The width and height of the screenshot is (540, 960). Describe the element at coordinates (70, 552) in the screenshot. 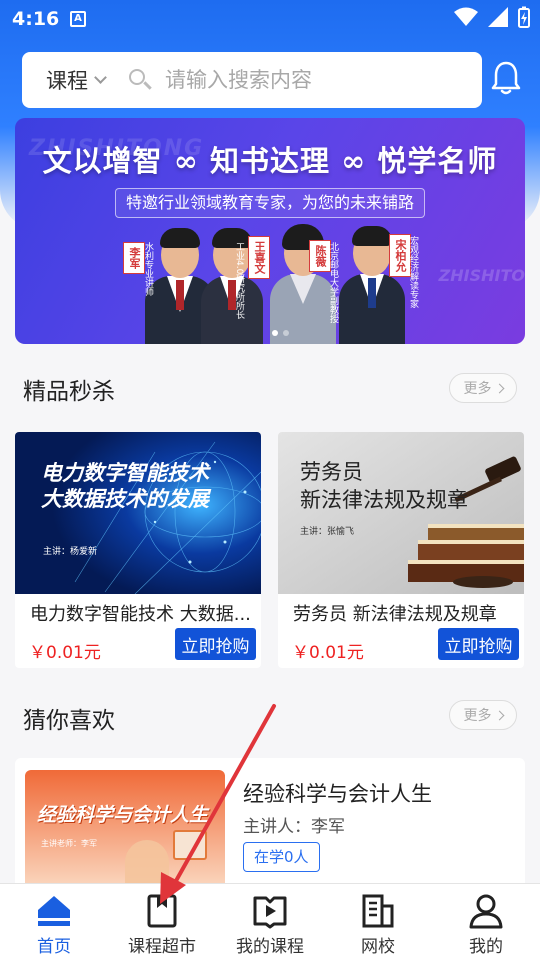

I see `cover-lecturer: 主讲：杨爱新` at that location.